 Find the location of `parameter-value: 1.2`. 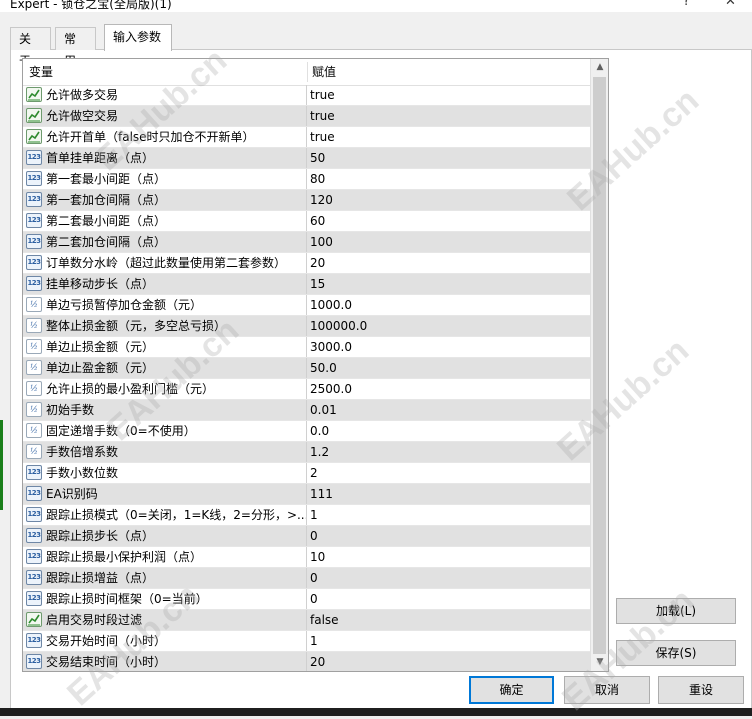

parameter-value: 1.2 is located at coordinates (448, 452).